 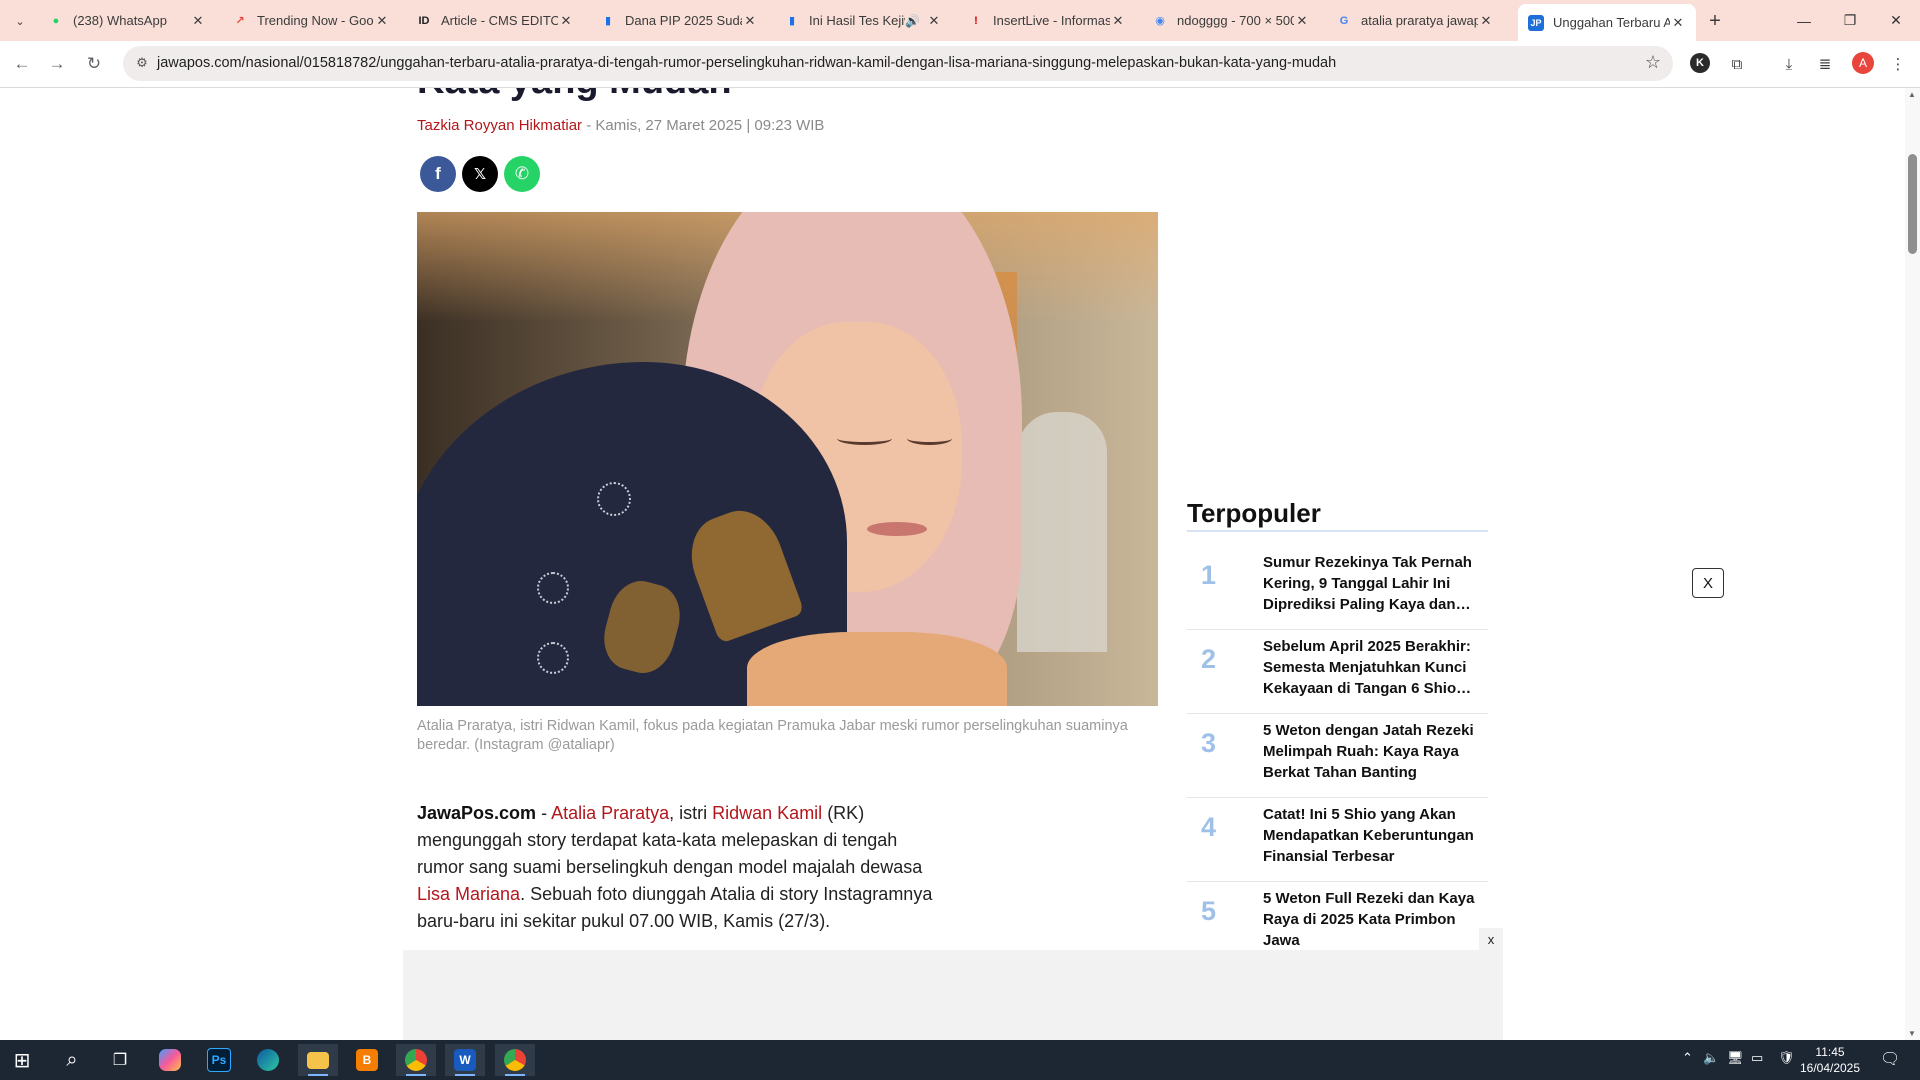 I want to click on scroll-up-arrow-icon: ▲, so click(x=1912, y=94).